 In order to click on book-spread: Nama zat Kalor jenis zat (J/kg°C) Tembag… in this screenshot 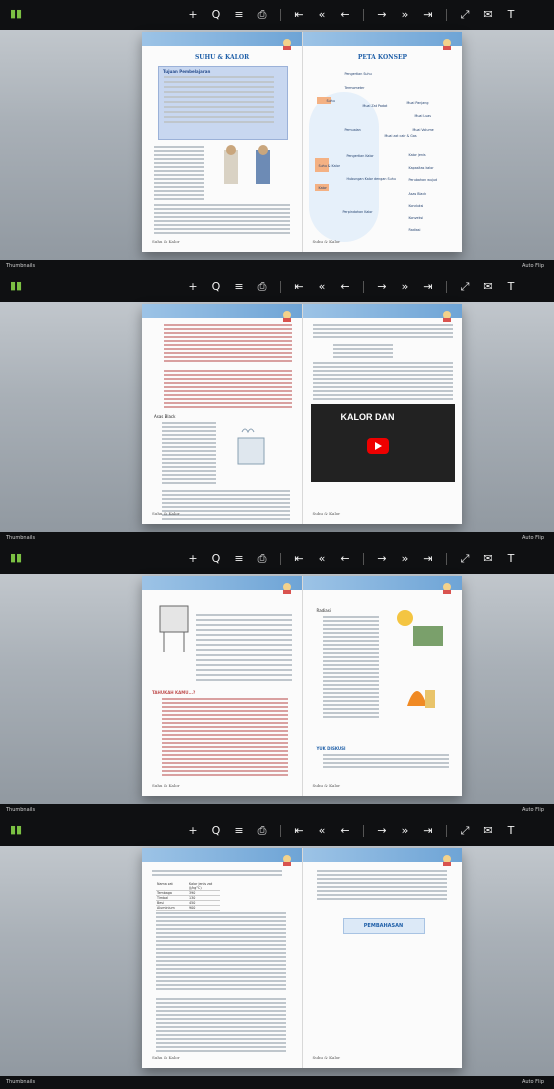, I will do `click(302, 958)`.